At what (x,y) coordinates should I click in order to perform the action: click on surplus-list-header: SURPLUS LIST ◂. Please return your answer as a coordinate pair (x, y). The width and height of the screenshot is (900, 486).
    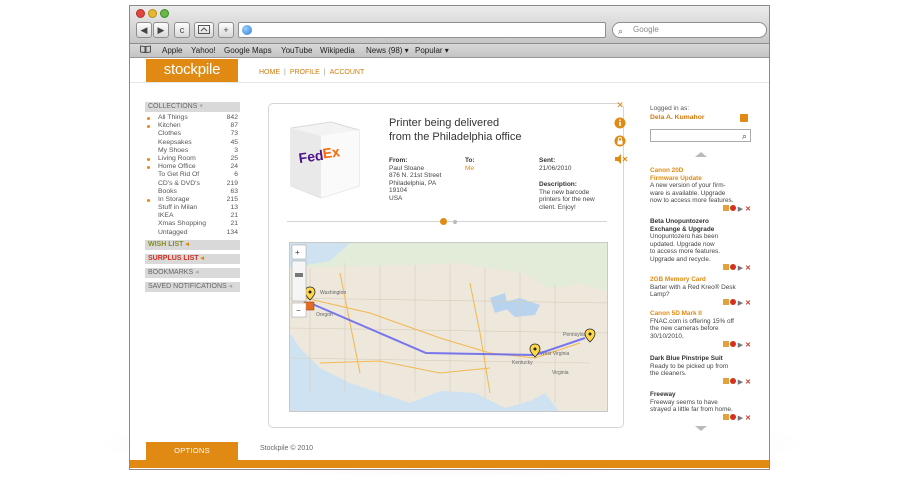
    Looking at the image, I should click on (192, 258).